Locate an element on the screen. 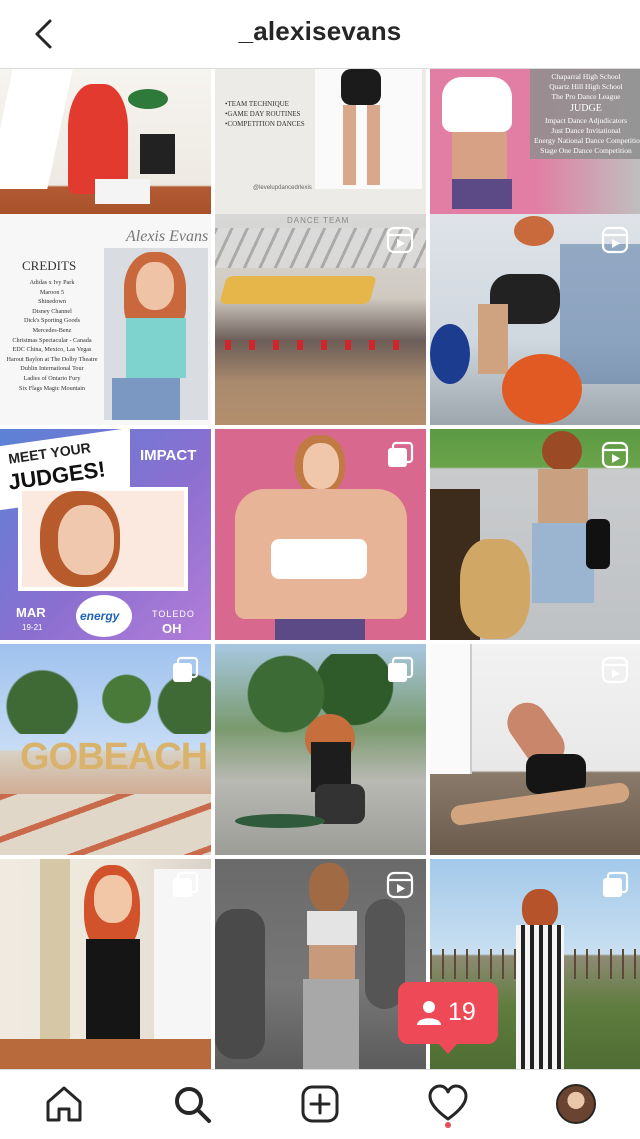 The height and width of the screenshot is (1139, 640). post-thumbnail-10: GOBEACH is located at coordinates (105, 749).